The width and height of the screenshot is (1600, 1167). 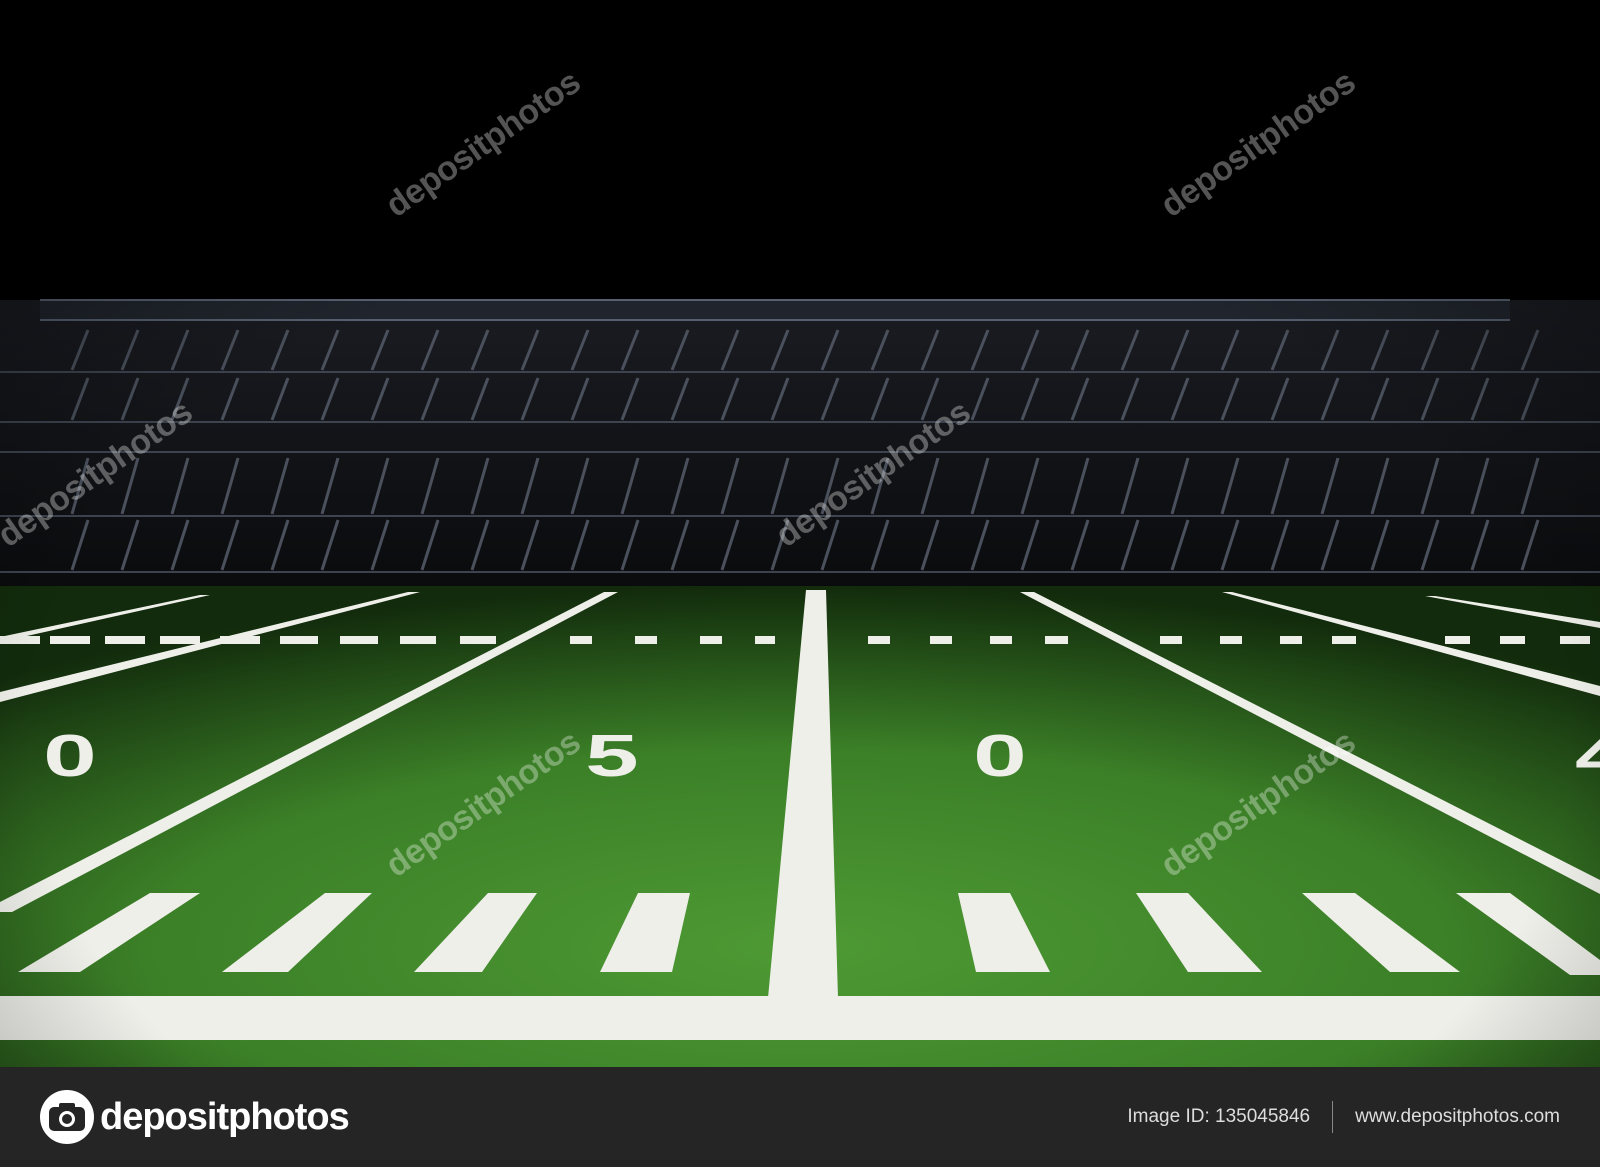 What do you see at coordinates (225, 1116) in the screenshot?
I see `logo-text: depositphotos` at bounding box center [225, 1116].